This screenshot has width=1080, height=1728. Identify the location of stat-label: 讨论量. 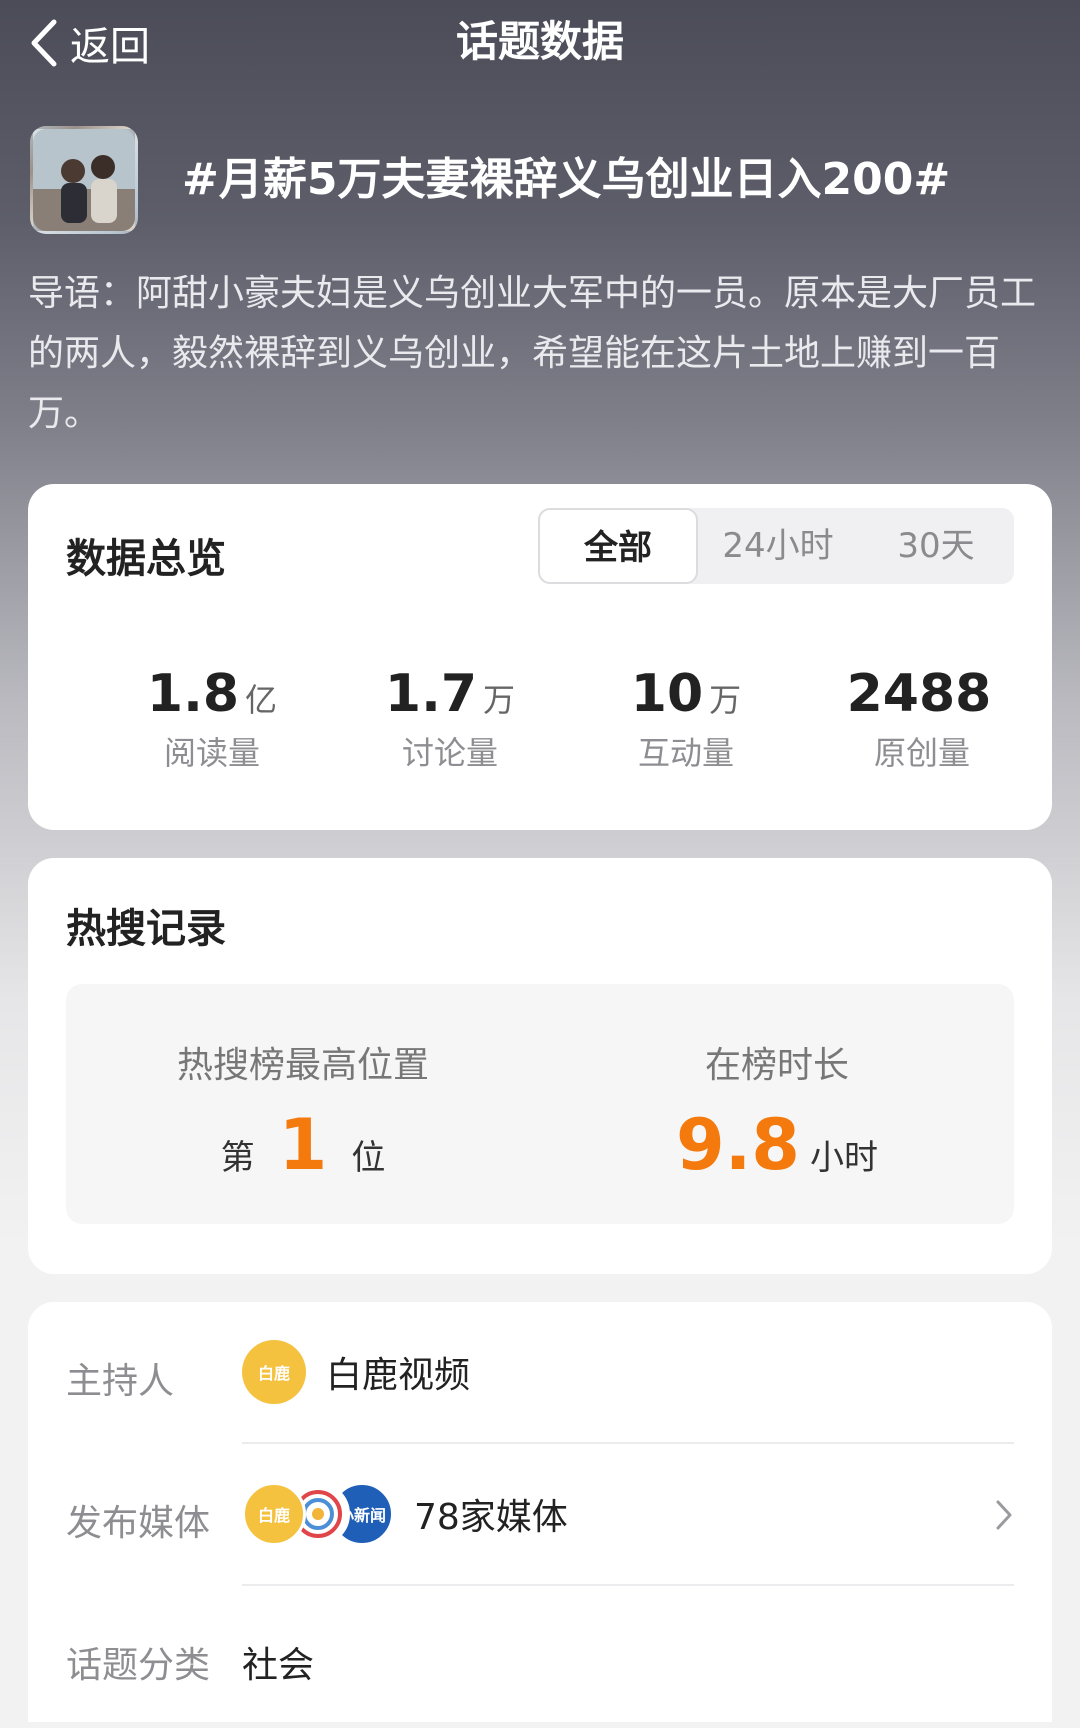
(449, 753).